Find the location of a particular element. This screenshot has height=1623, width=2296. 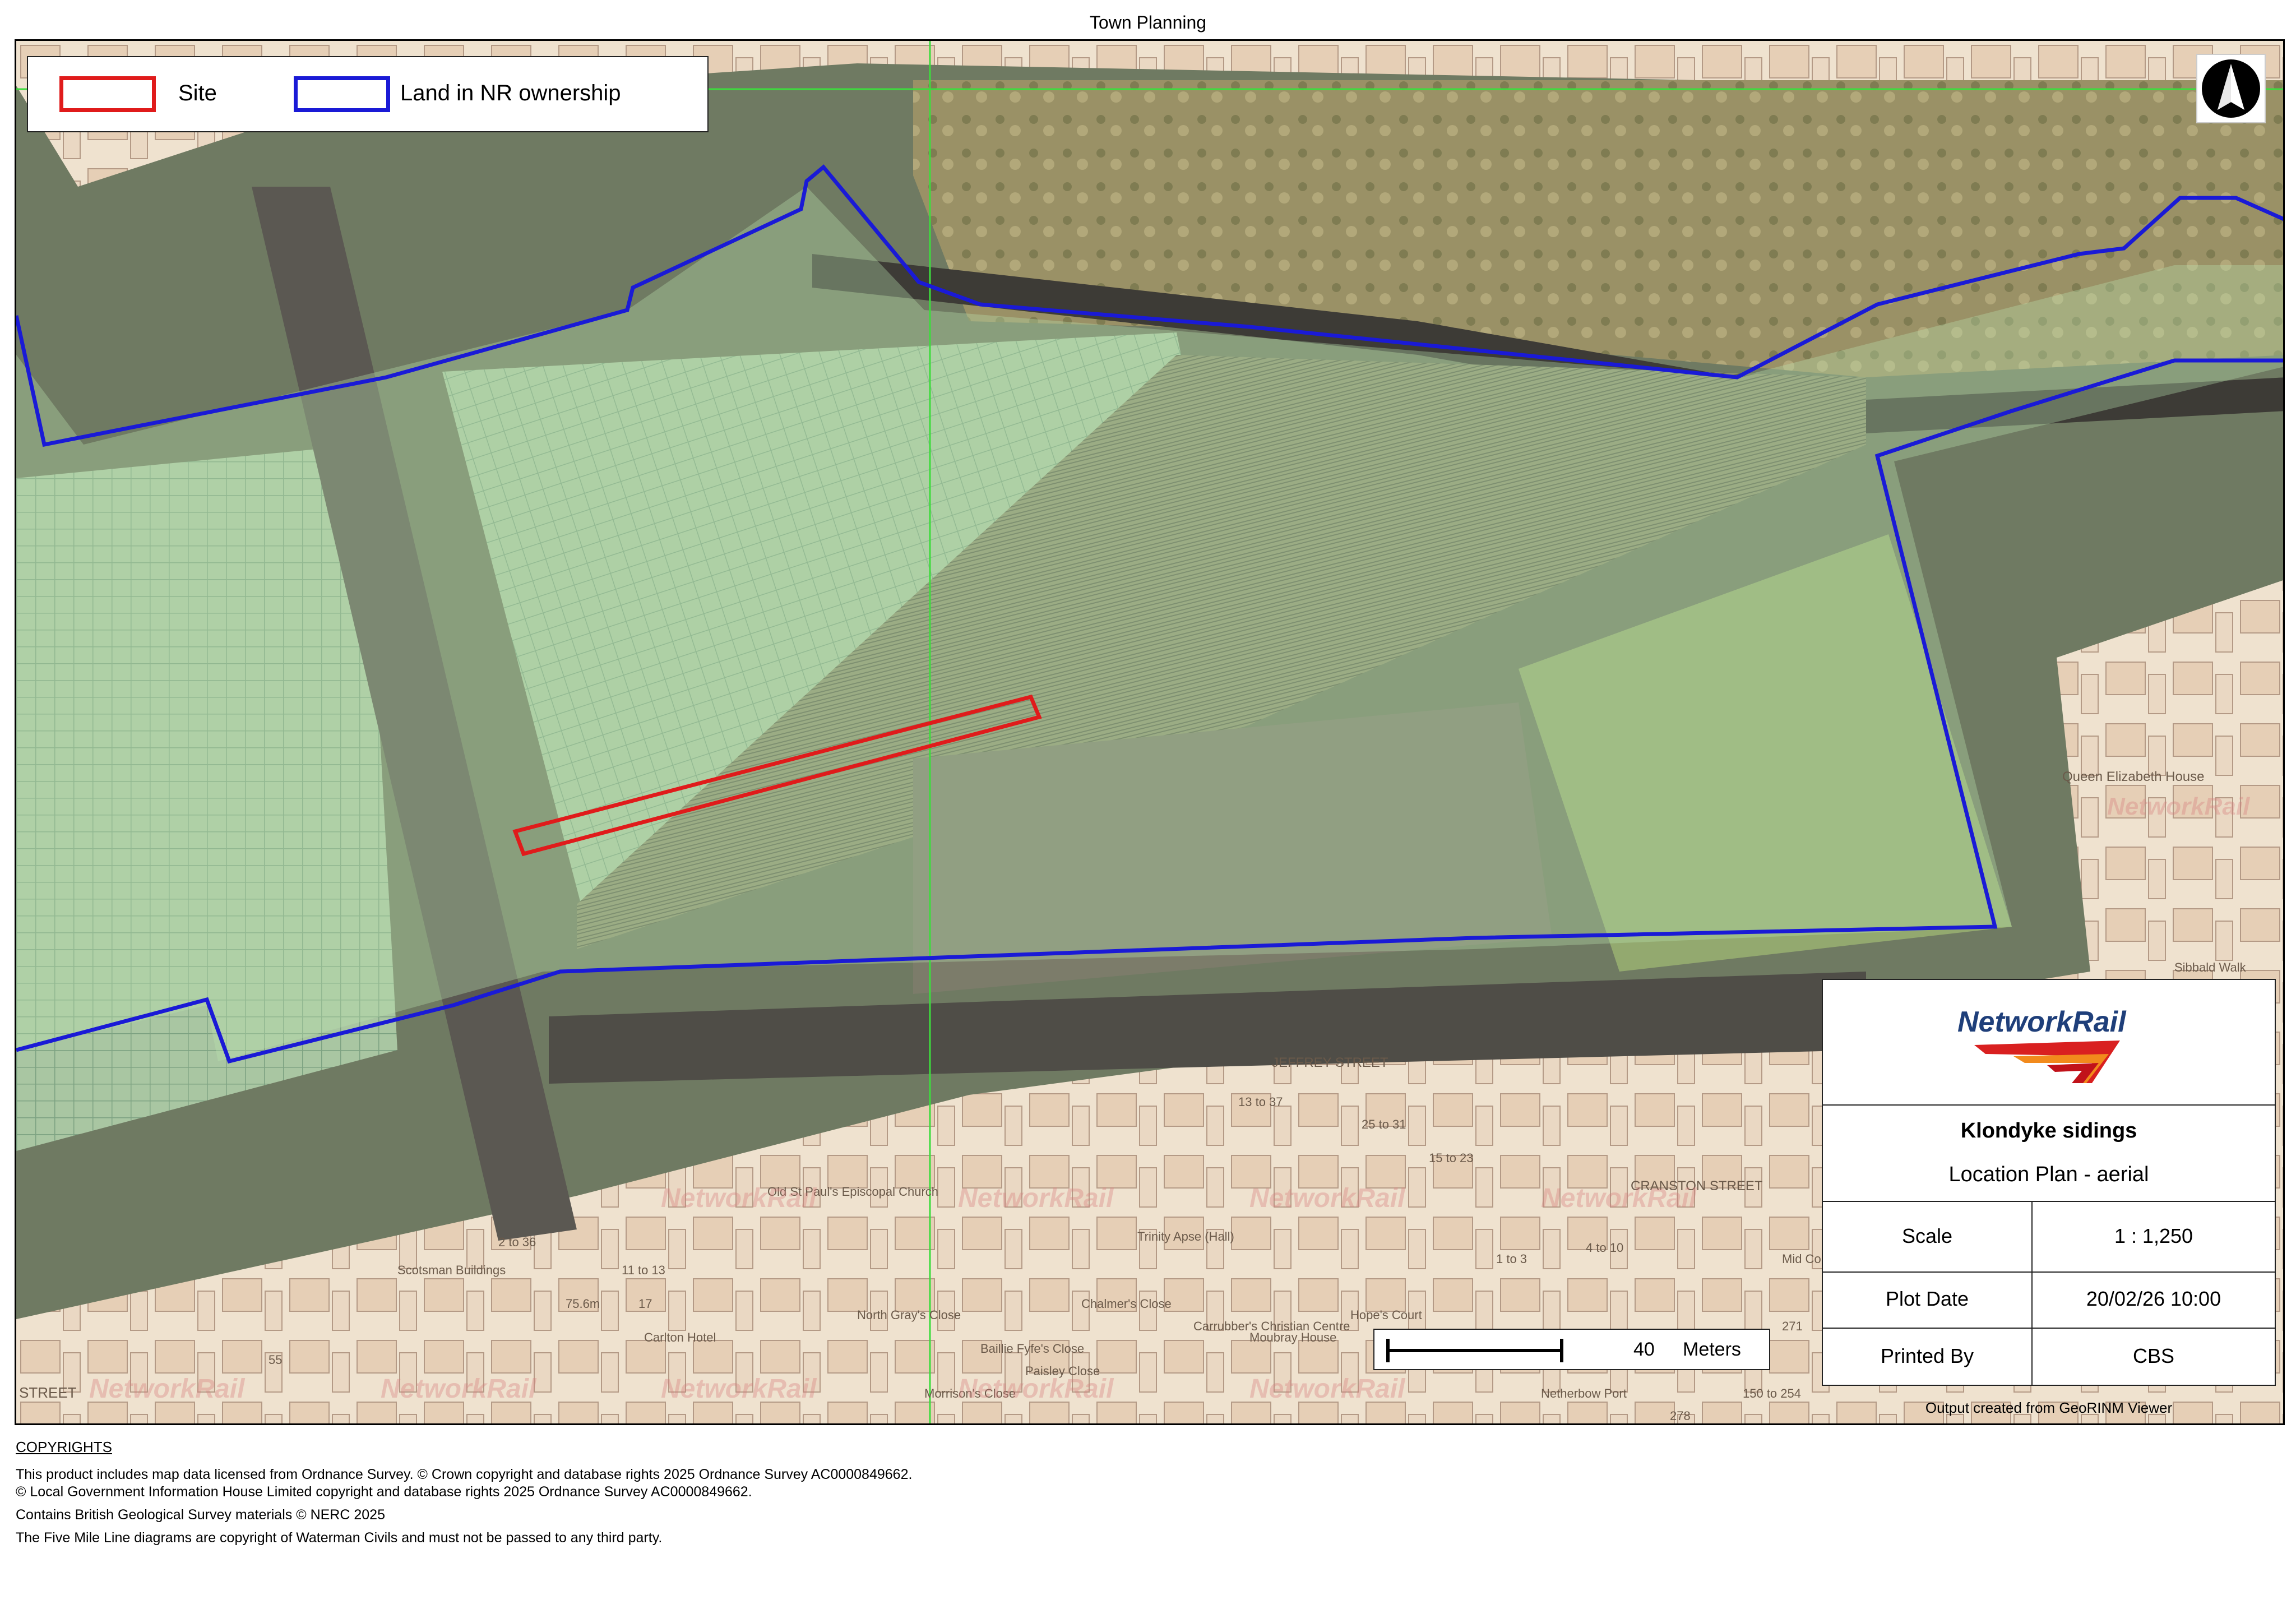

legend-site-swatch is located at coordinates (107, 94).